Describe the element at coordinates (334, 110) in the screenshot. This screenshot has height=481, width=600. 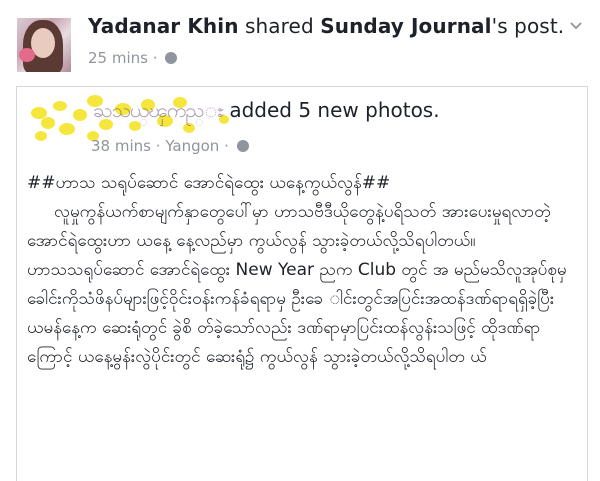
I see `shared-action: added 5 new photos.` at that location.